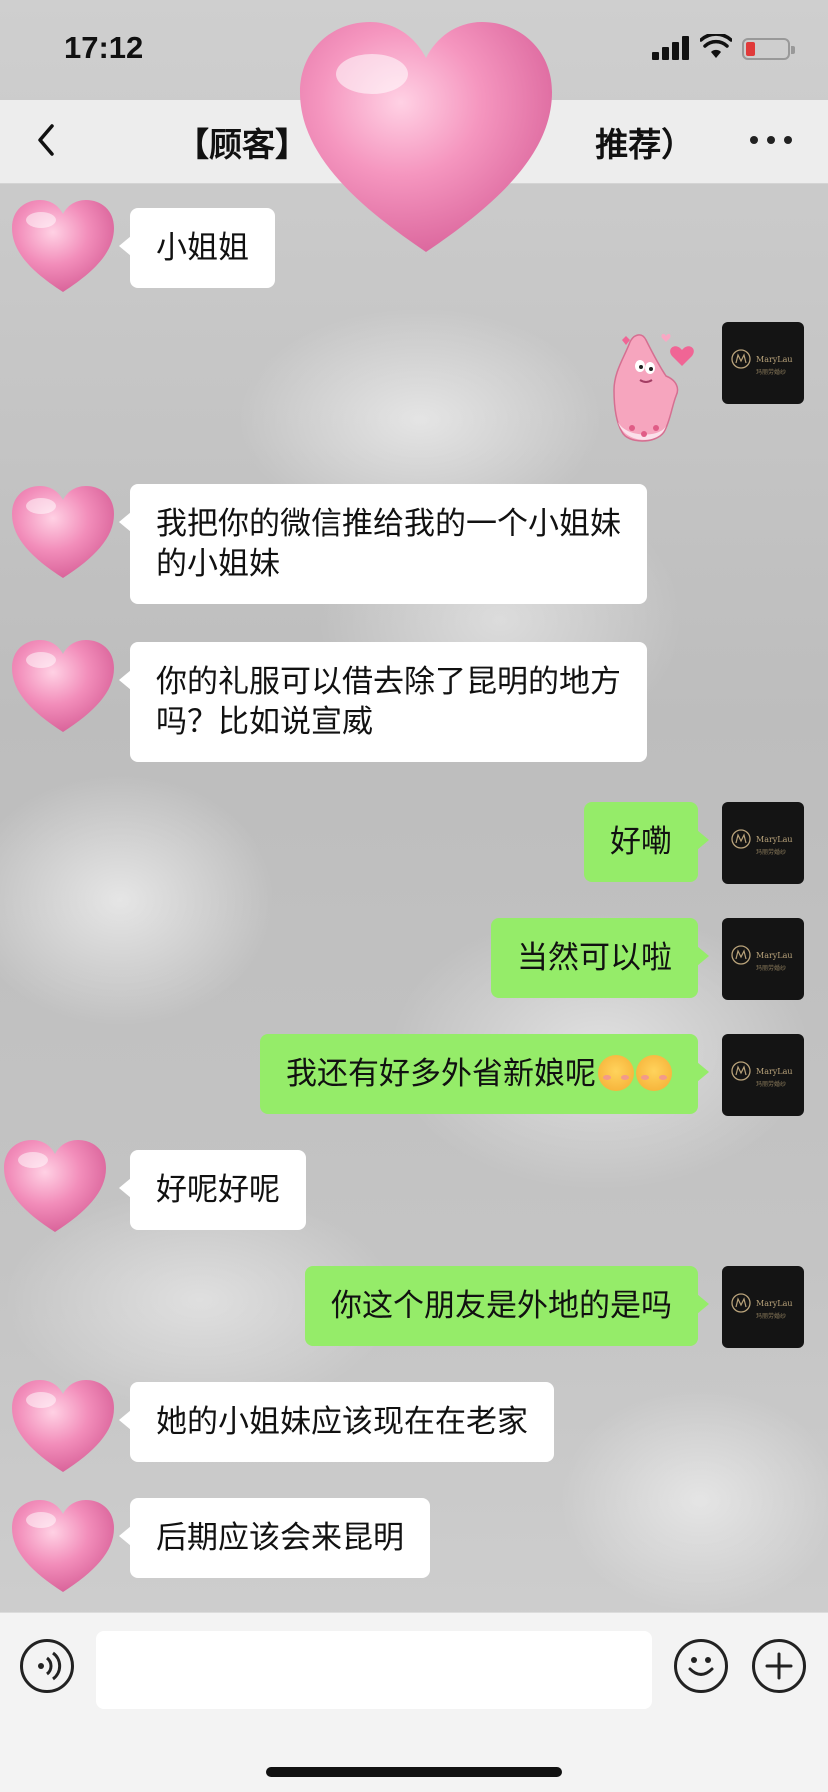 The height and width of the screenshot is (1792, 828). I want to click on home-indicator, so click(414, 1772).